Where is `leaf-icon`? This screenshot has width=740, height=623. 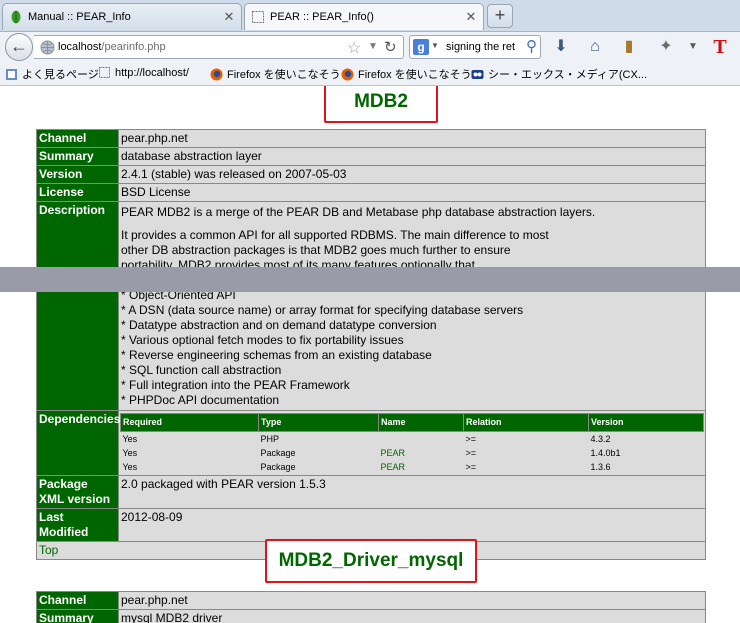
leaf-icon is located at coordinates (16, 17).